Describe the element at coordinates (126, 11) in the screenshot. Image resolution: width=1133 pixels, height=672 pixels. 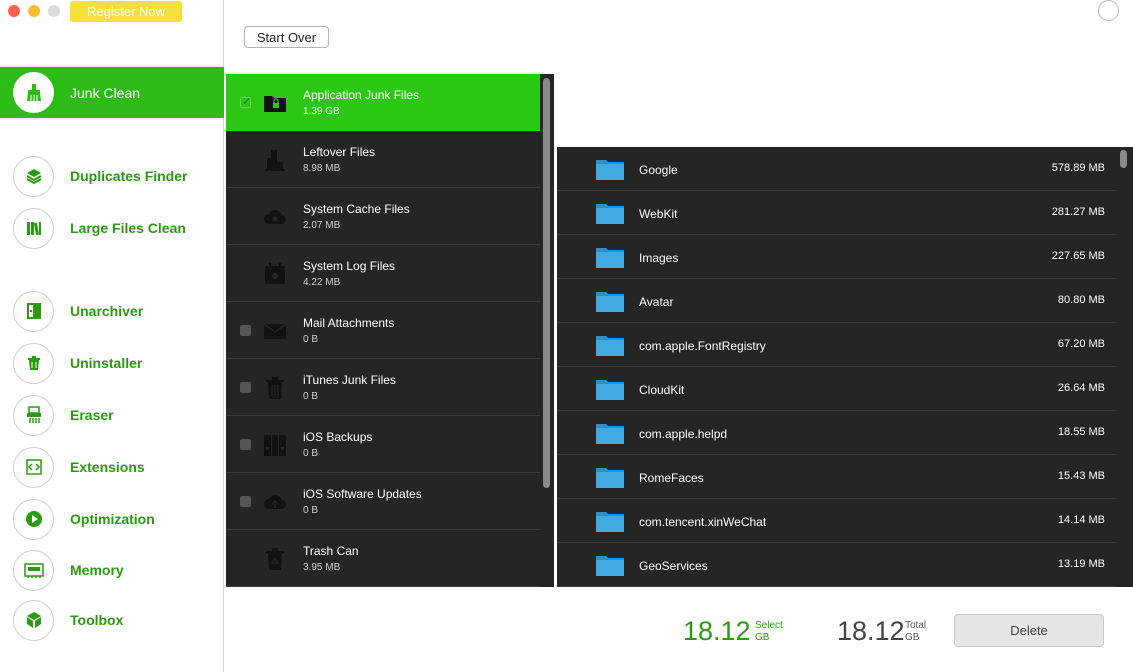
I see `register-now-button: Register Now` at that location.